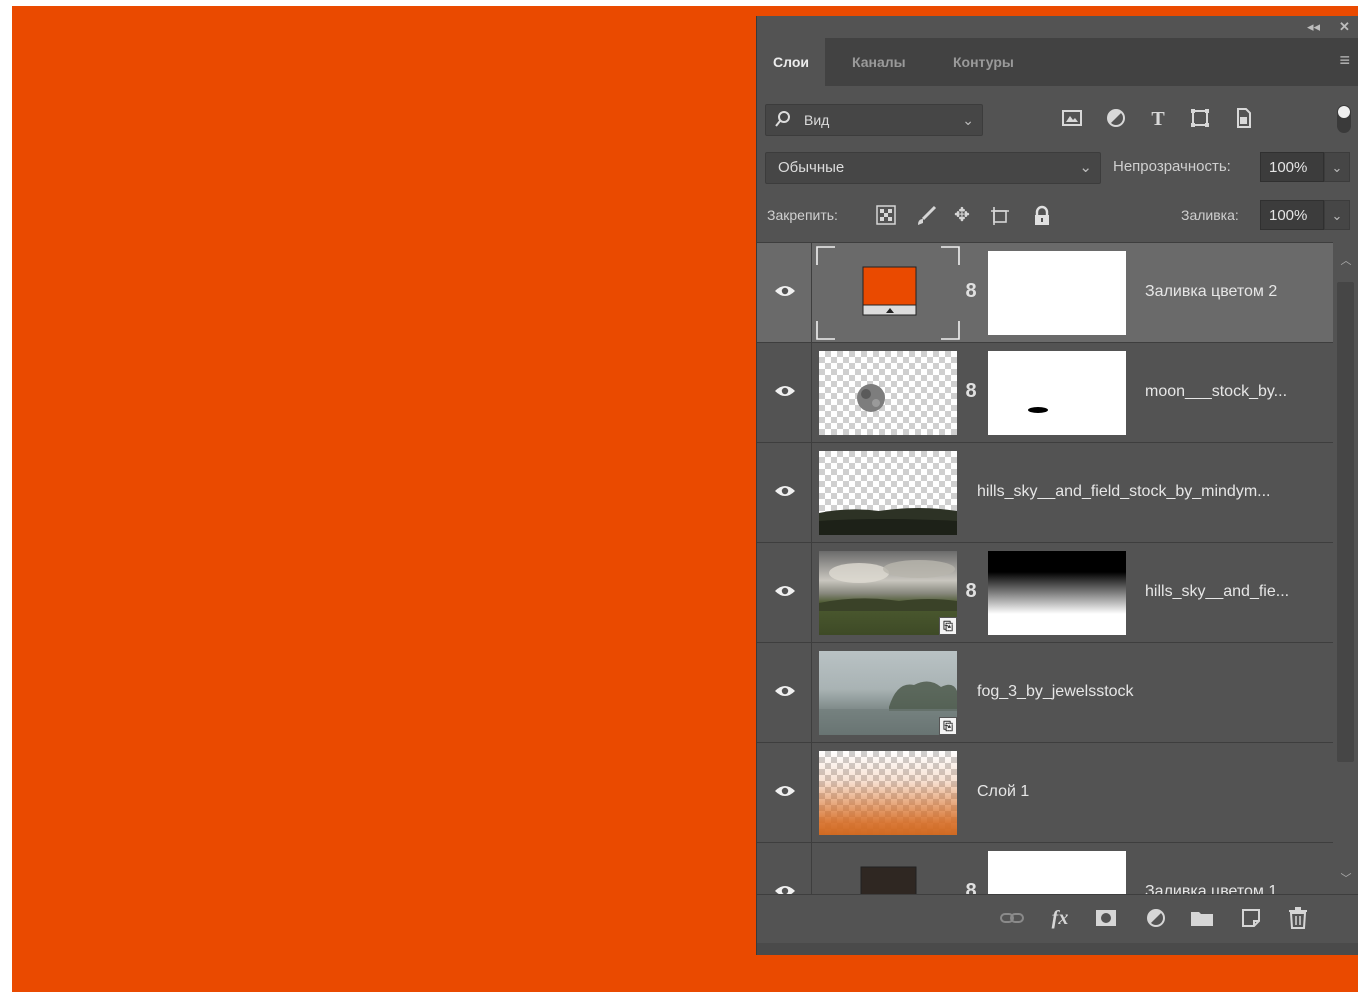  Describe the element at coordinates (1346, 877) in the screenshot. I see `scroll-down-icon: ﹀` at that location.